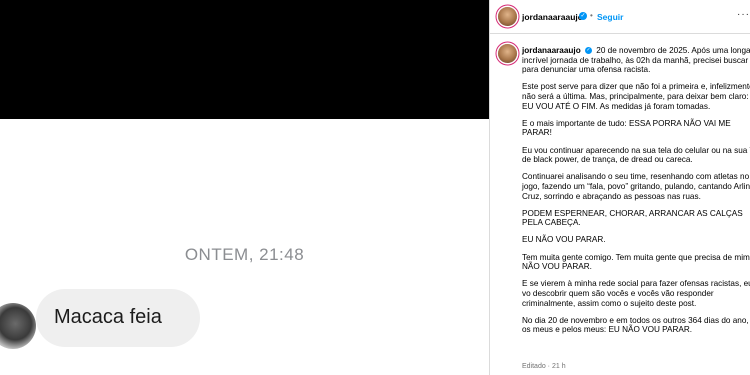 The height and width of the screenshot is (375, 750). What do you see at coordinates (108, 317) in the screenshot?
I see `message-text: Macaca feia` at bounding box center [108, 317].